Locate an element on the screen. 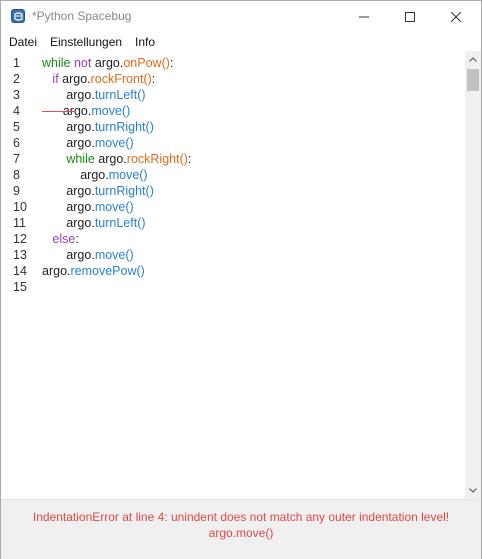 Image resolution: width=482 pixels, height=559 pixels. scroll-up-button is located at coordinates (473, 59).